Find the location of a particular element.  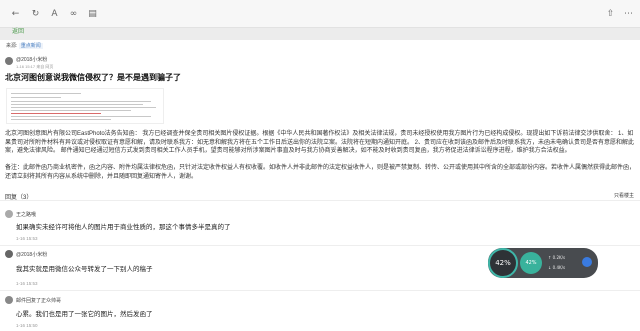

back-link: 返回 is located at coordinates (18, 32).